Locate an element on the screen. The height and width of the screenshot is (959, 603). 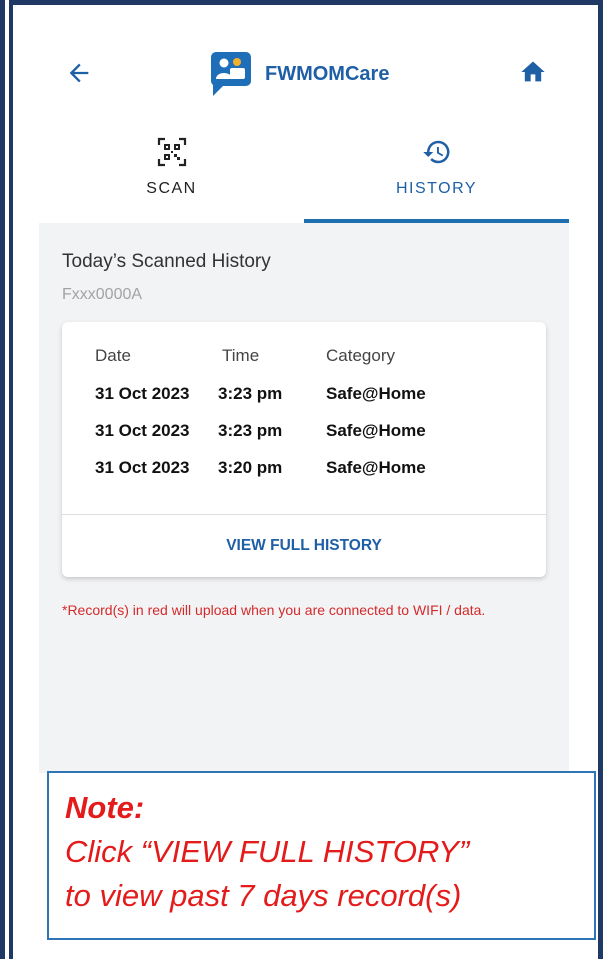
home-icon is located at coordinates (533, 72).